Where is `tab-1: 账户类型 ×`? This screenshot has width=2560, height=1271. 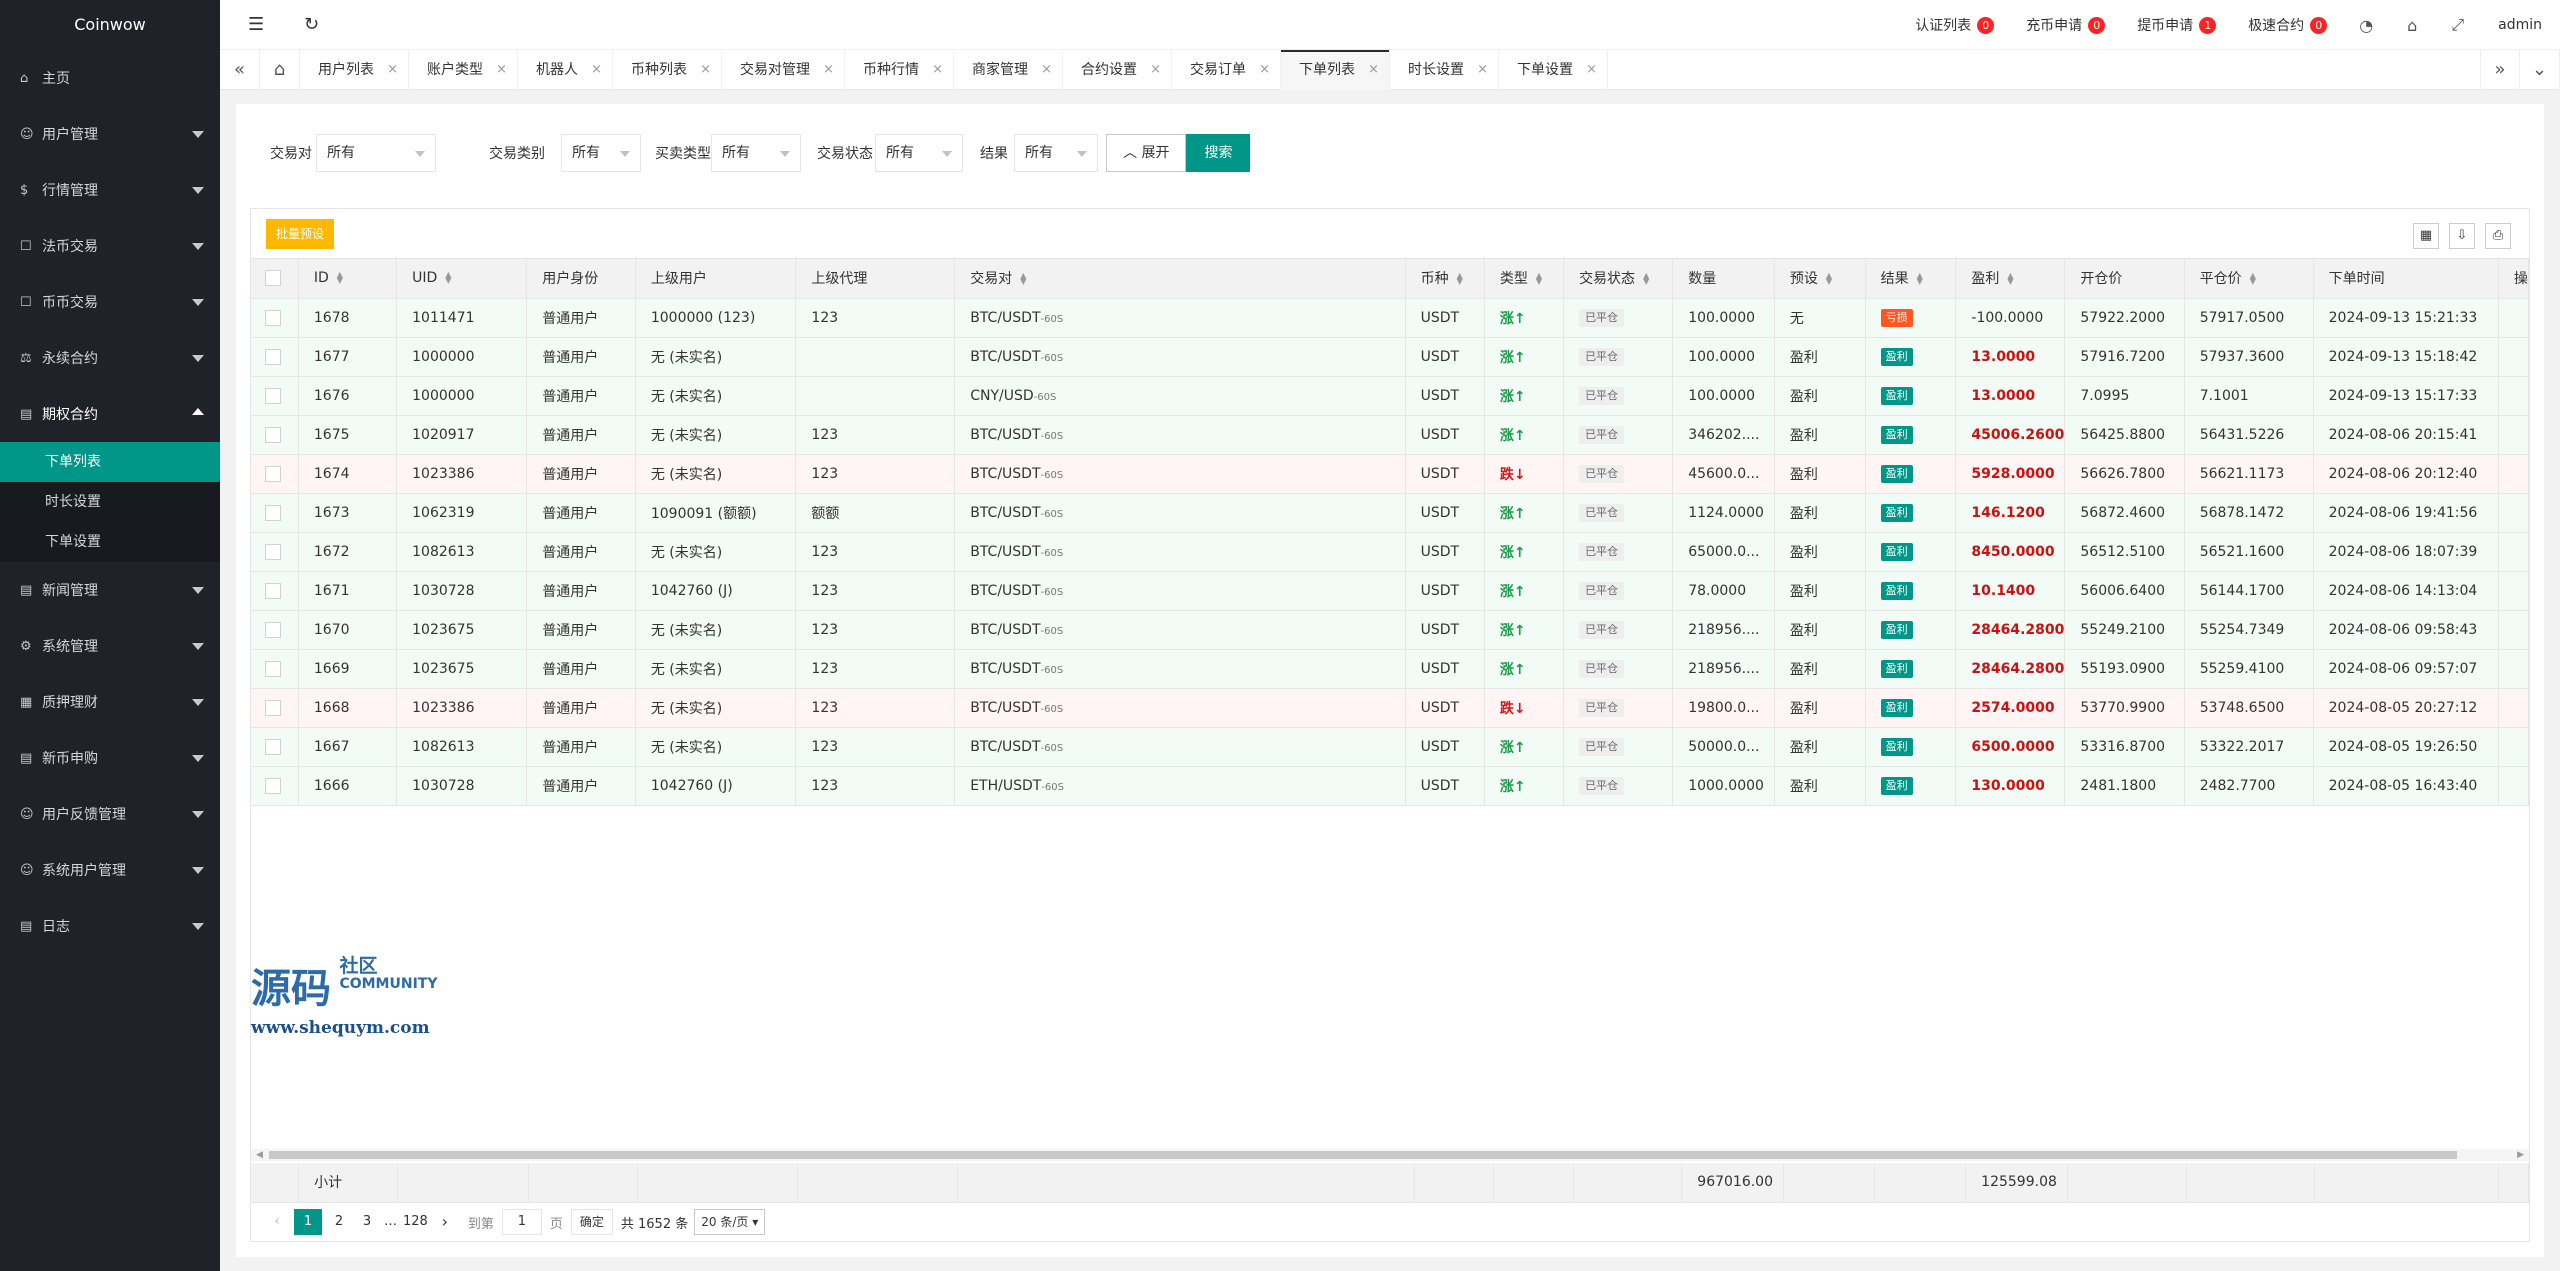
tab-1: 账户类型 × is located at coordinates (463, 70).